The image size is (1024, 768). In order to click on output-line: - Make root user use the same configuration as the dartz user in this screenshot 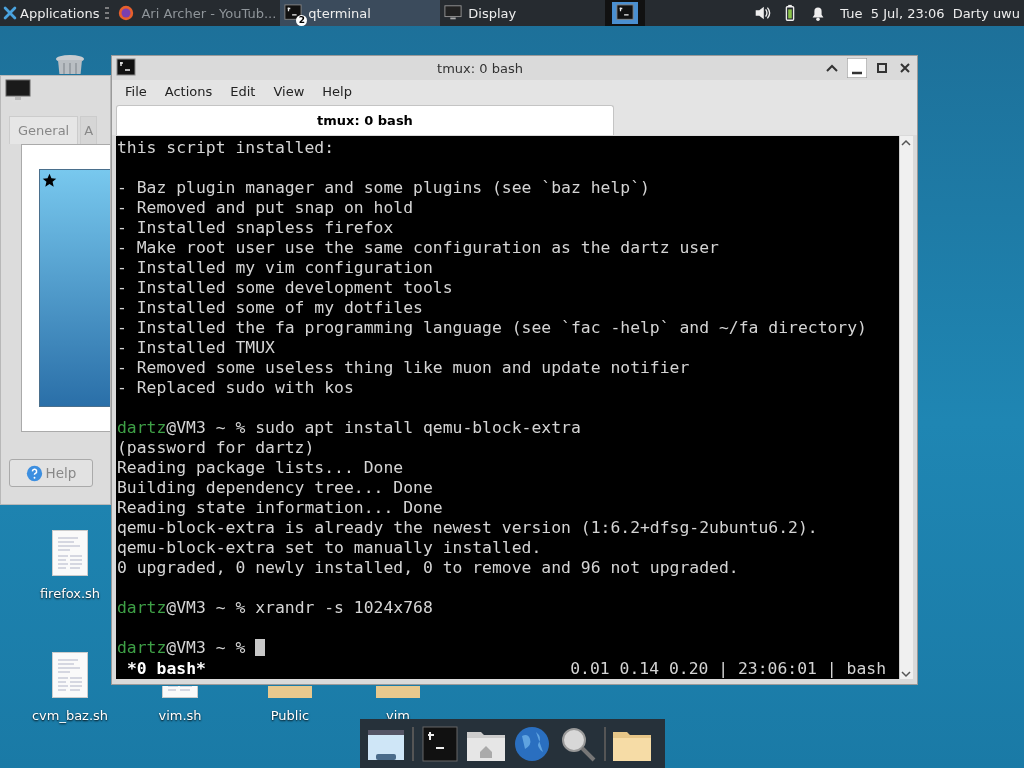, I will do `click(418, 248)`.